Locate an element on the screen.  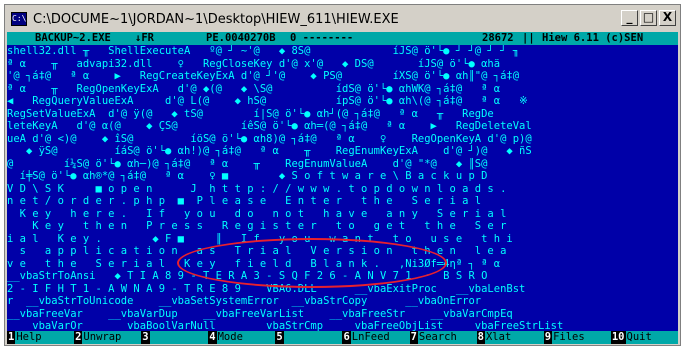
fkey-10: 10 Quit is located at coordinates (644, 337).